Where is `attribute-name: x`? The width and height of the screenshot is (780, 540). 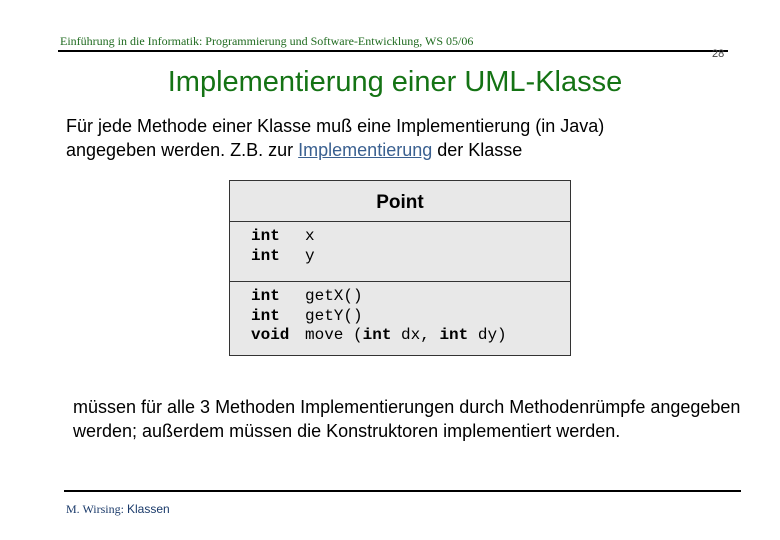
attribute-name: x is located at coordinates (310, 236).